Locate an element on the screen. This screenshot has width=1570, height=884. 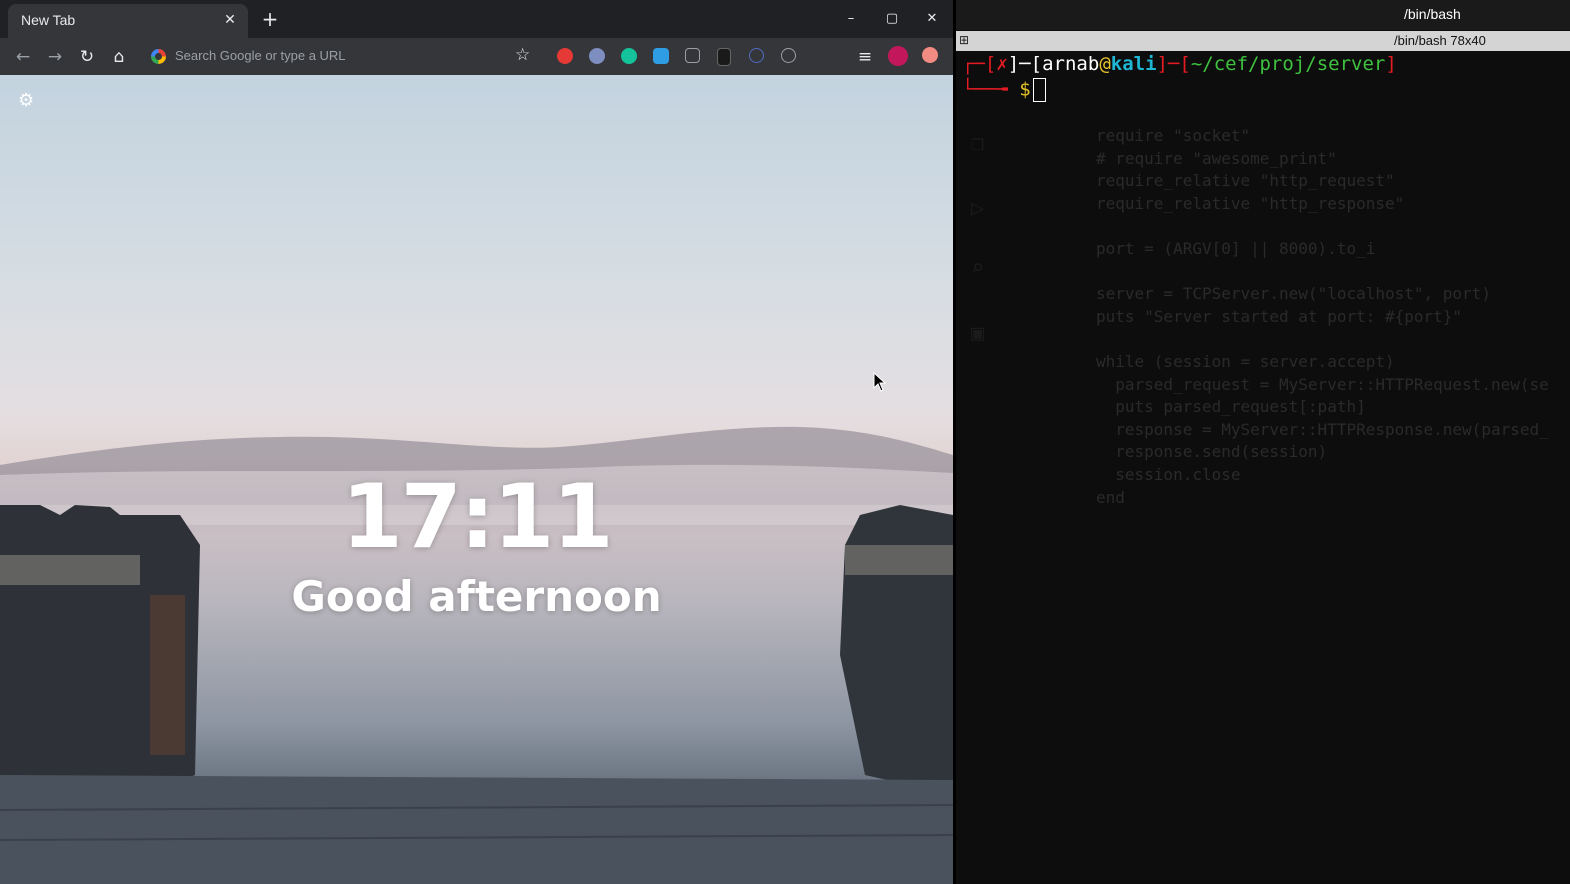
react-extension-icon is located at coordinates (756, 55).